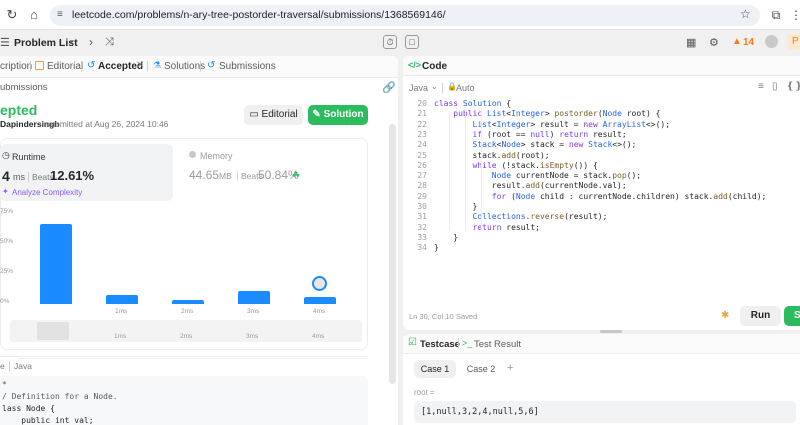 The image size is (800, 425). What do you see at coordinates (775, 86) in the screenshot?
I see `bookmark-icon: ▯` at bounding box center [775, 86].